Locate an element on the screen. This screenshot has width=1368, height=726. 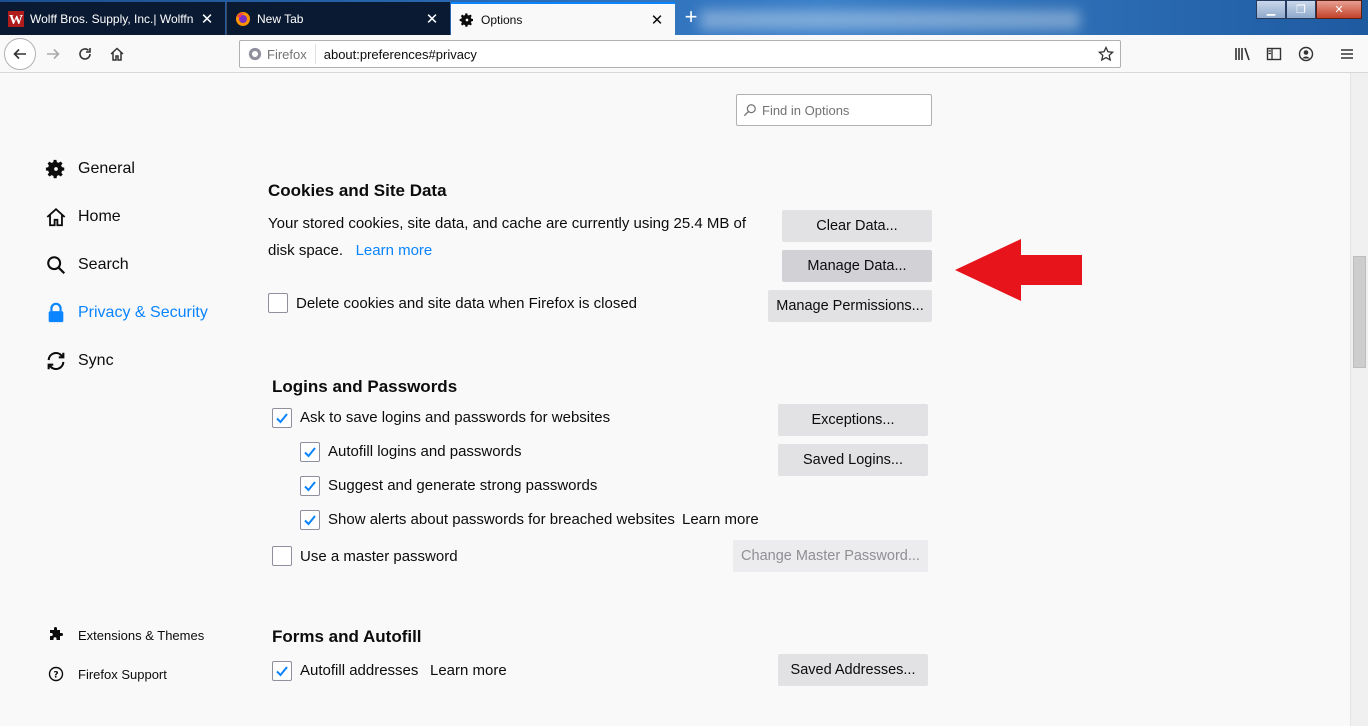
tab-new-tab: New Tab ✕ is located at coordinates (338, 18).